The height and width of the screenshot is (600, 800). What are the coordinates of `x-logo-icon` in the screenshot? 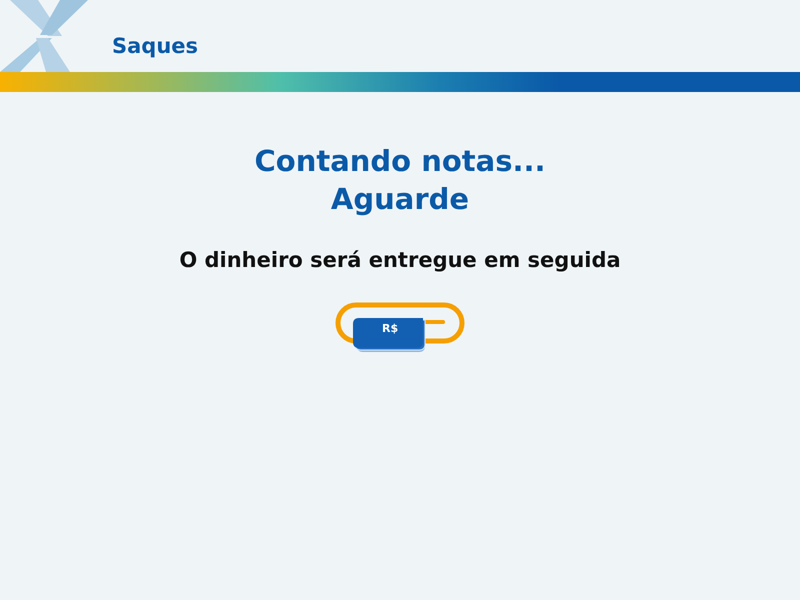 It's located at (44, 36).